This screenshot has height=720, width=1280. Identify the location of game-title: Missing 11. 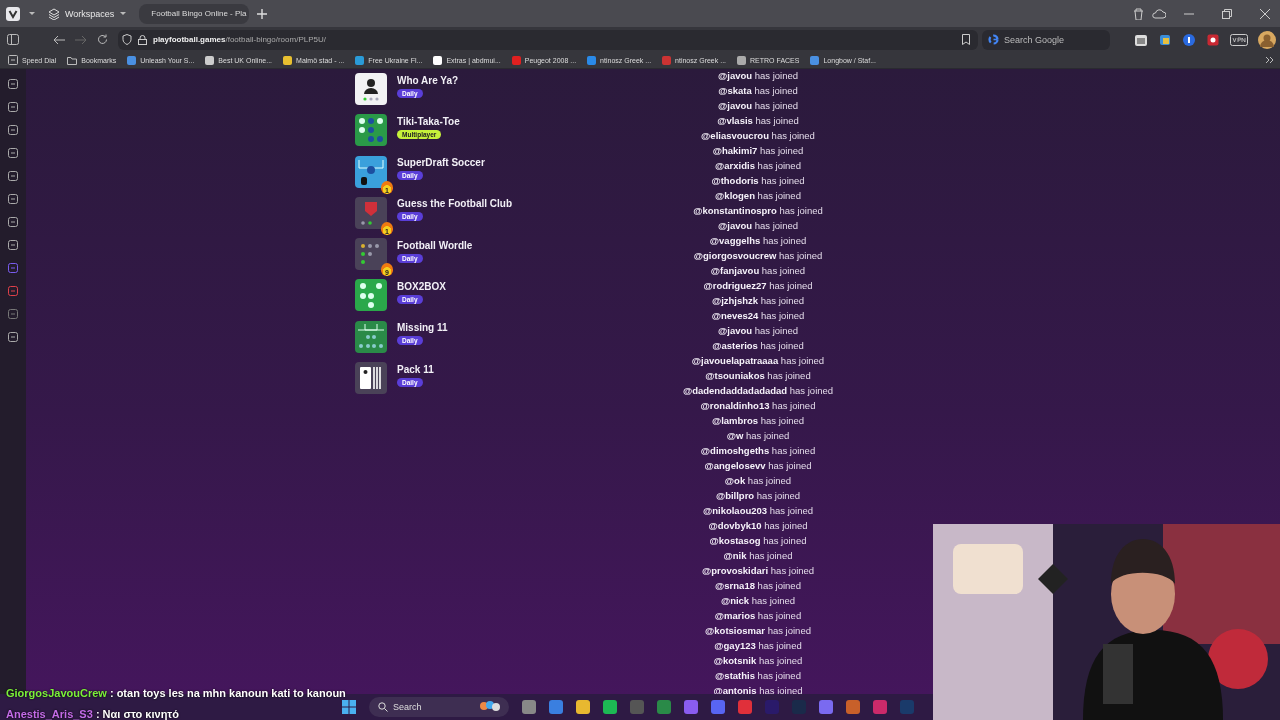
(422, 328).